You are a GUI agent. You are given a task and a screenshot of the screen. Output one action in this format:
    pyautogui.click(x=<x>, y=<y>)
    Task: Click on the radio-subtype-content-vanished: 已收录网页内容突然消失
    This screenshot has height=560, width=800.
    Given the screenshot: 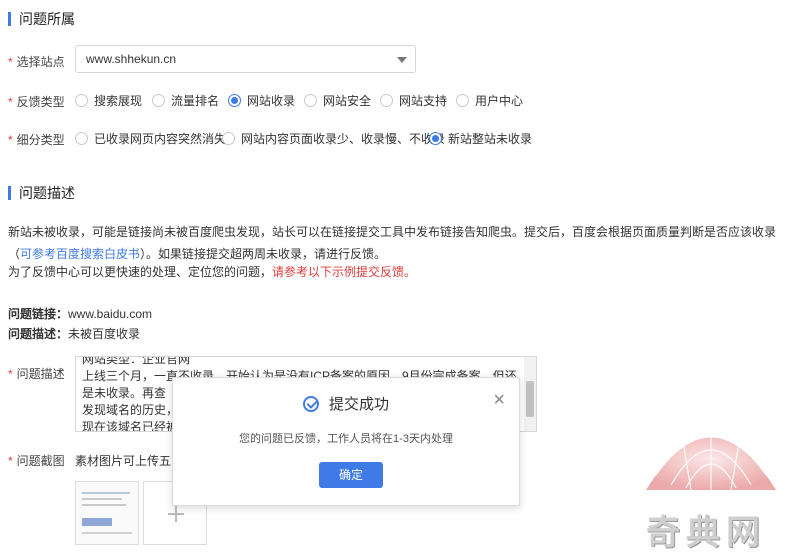 What is the action you would take?
    pyautogui.click(x=150, y=138)
    